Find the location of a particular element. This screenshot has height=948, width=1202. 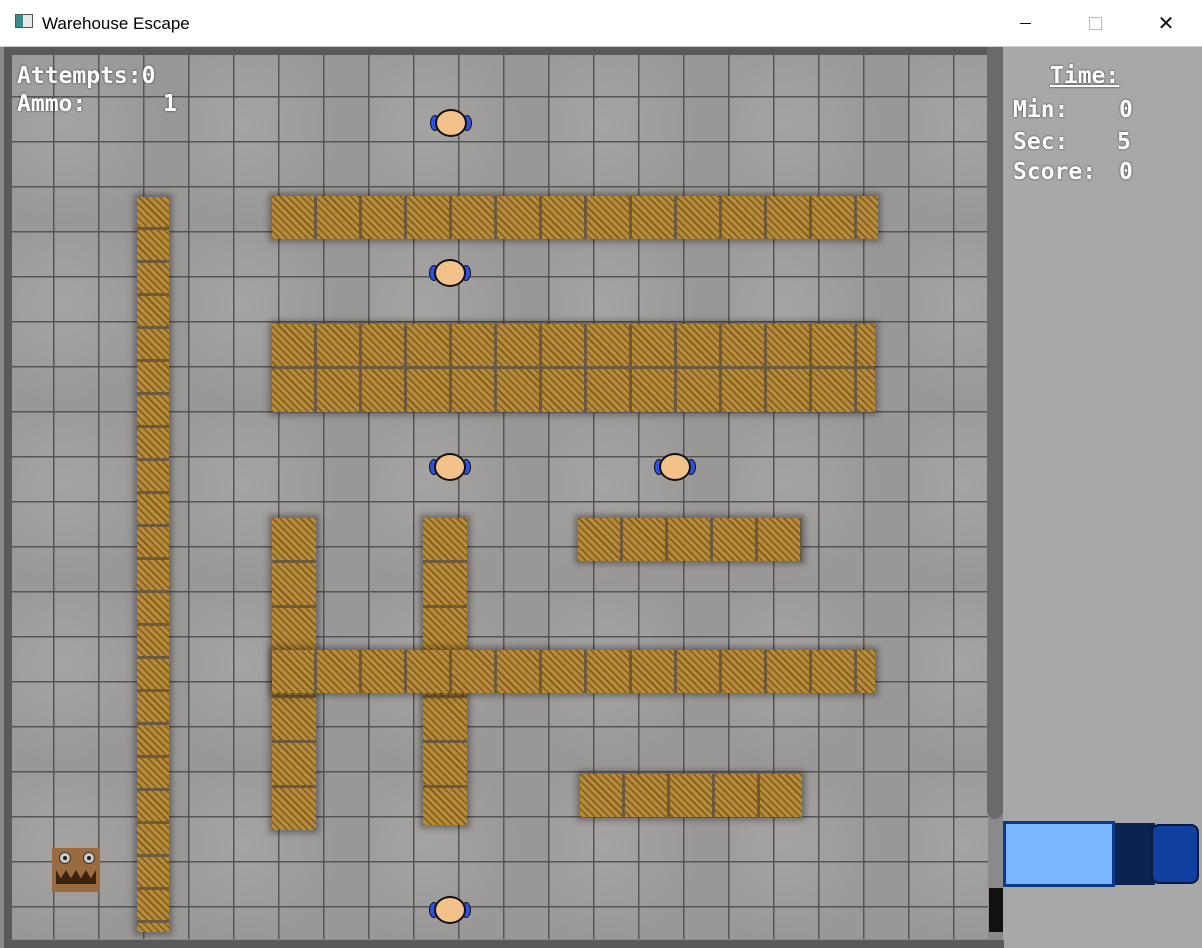

close-button: ✕ is located at coordinates (1166, 23).